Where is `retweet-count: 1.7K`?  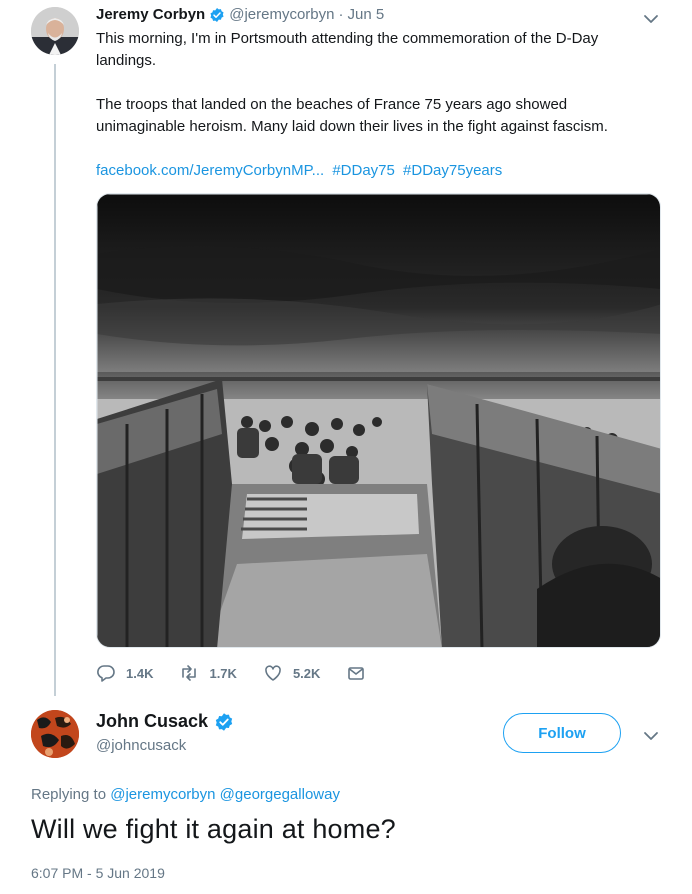
retweet-count: 1.7K is located at coordinates (223, 673).